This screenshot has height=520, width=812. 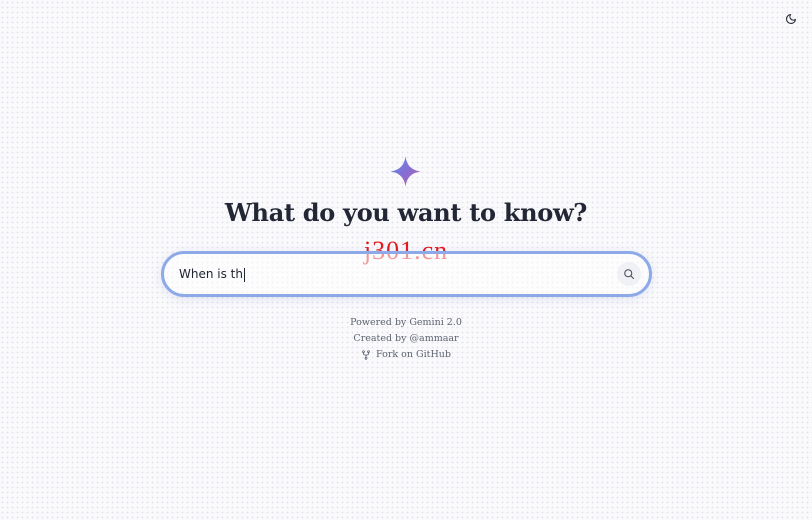 I want to click on theme-toggle-button, so click(x=791, y=19).